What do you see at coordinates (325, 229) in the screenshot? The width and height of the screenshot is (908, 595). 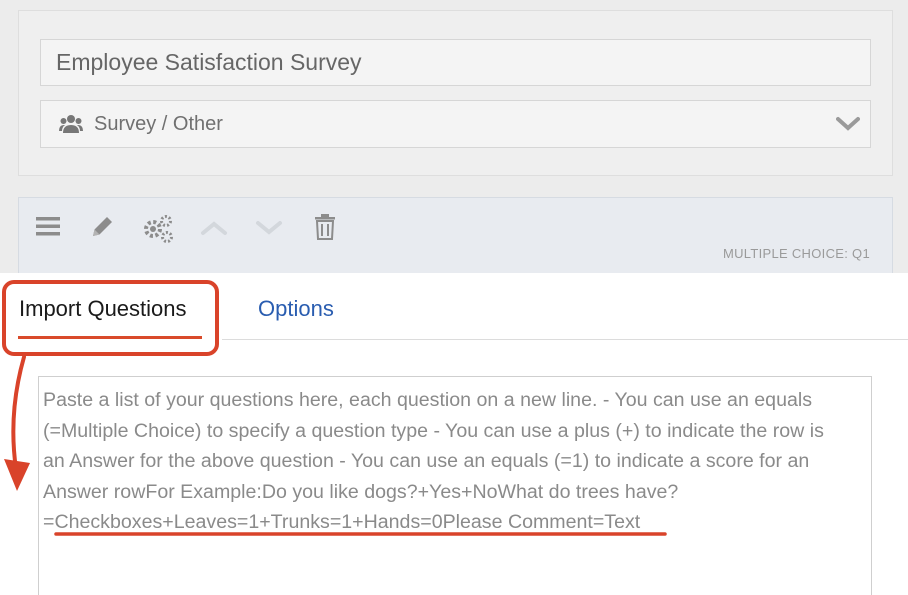 I see `trash-icon` at bounding box center [325, 229].